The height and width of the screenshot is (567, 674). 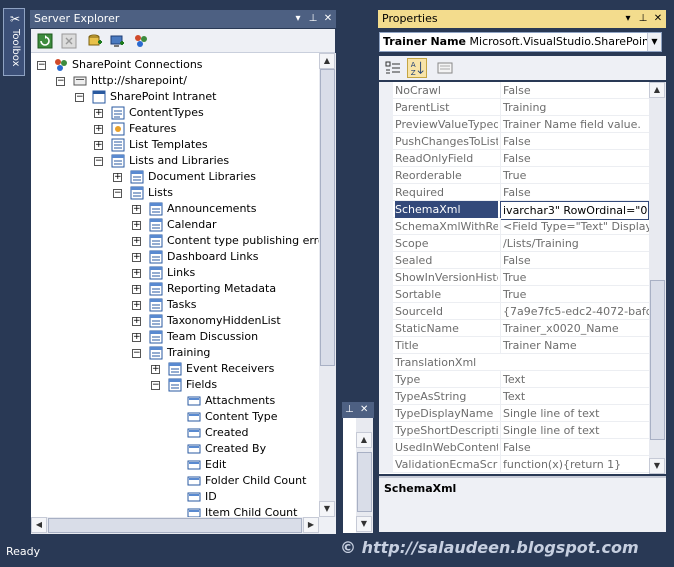 I want to click on property-row: SourceId {7a9e7fc5-edc2-4072-bafd-87, so click(x=514, y=311).